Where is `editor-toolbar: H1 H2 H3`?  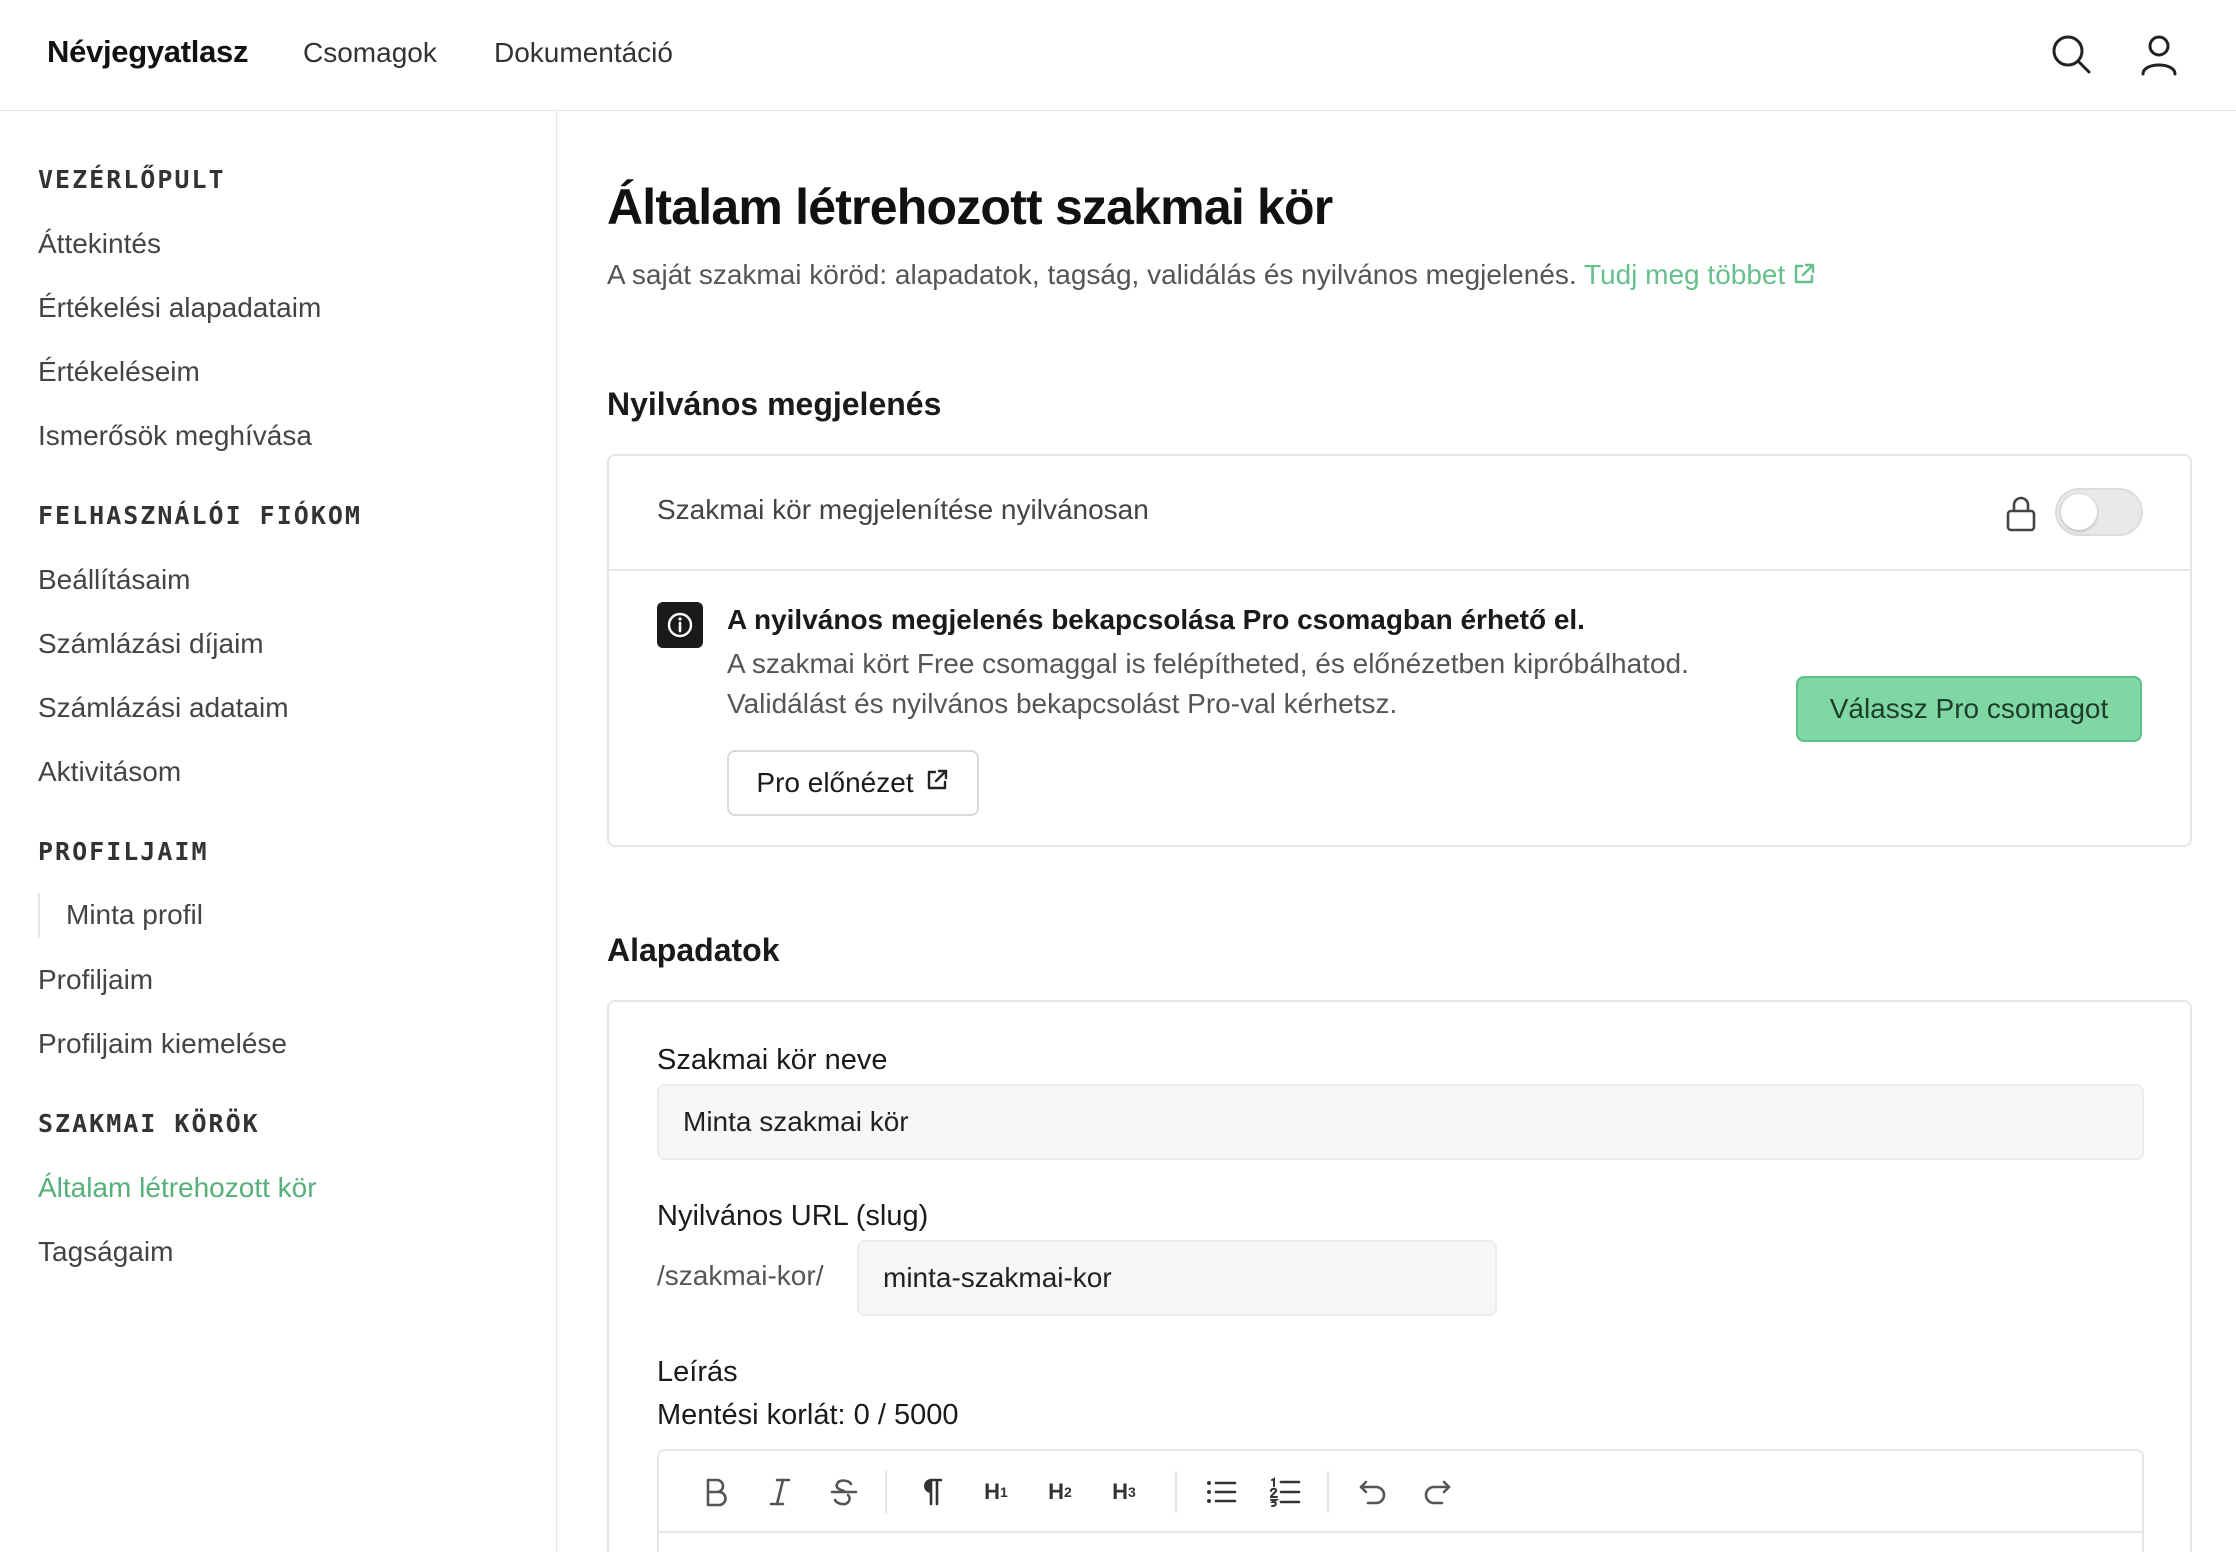 editor-toolbar: H1 H2 H3 is located at coordinates (1400, 1492).